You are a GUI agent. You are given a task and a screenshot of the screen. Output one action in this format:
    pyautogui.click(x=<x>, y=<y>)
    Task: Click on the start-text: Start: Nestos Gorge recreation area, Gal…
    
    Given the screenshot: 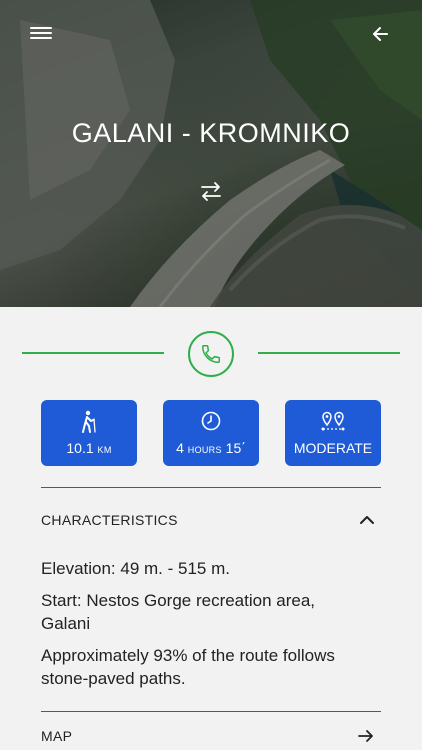 What is the action you would take?
    pyautogui.click(x=178, y=612)
    